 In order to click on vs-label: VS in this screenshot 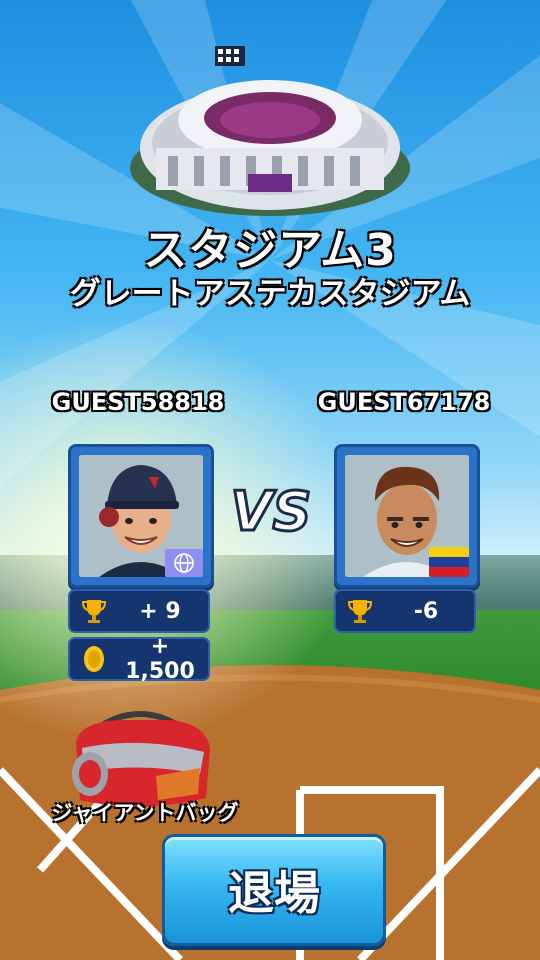, I will do `click(271, 511)`.